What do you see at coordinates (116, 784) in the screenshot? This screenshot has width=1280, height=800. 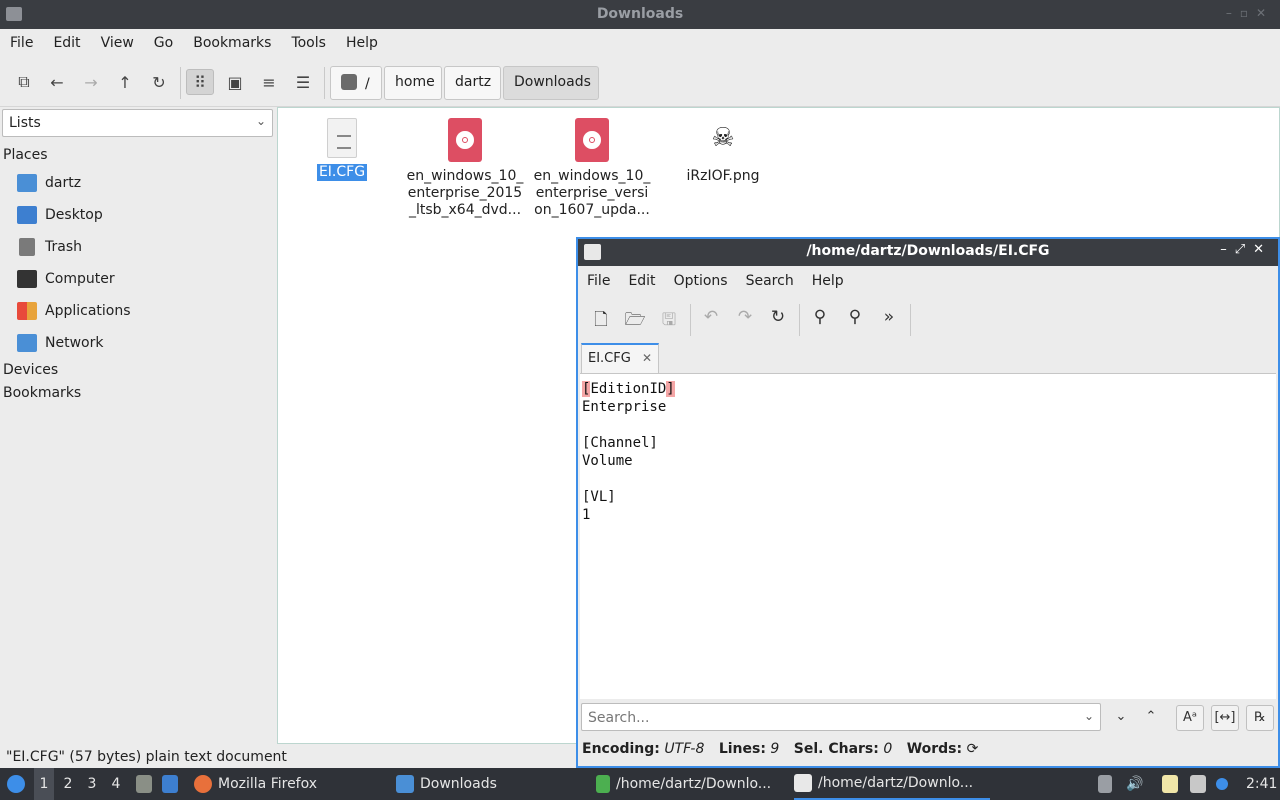 I see `workspace-4: 4` at bounding box center [116, 784].